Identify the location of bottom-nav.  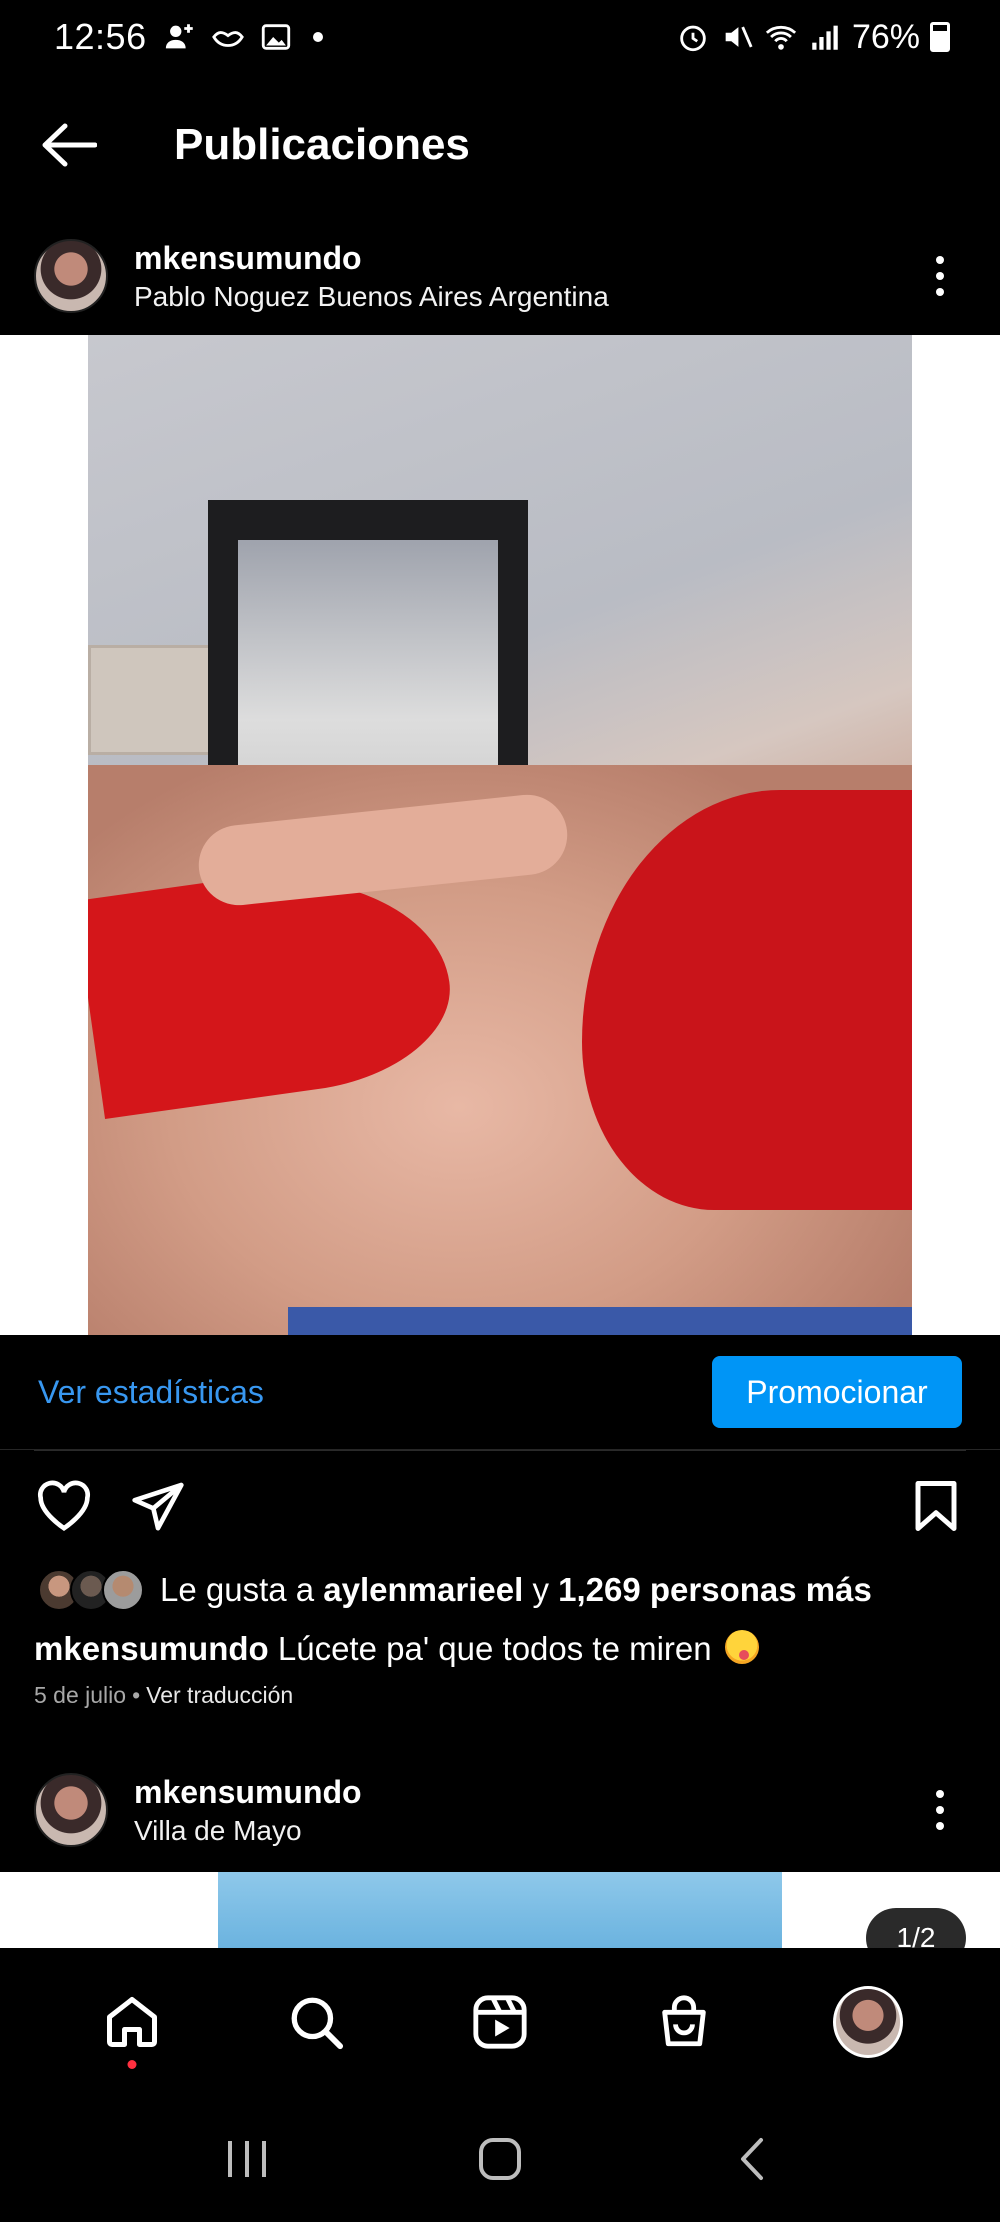
(500, 2022).